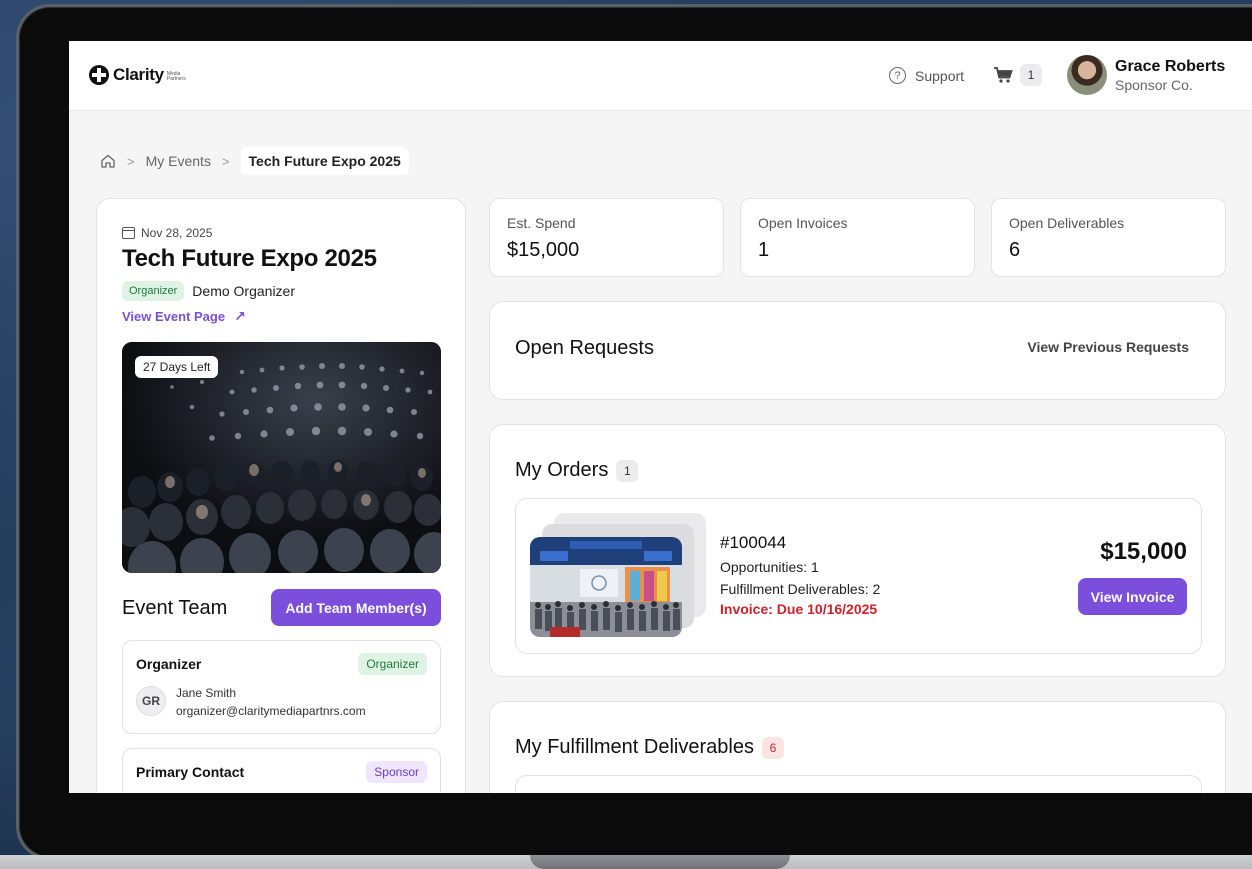 The image size is (1252, 869). Describe the element at coordinates (108, 161) in the screenshot. I see `home-icon` at that location.